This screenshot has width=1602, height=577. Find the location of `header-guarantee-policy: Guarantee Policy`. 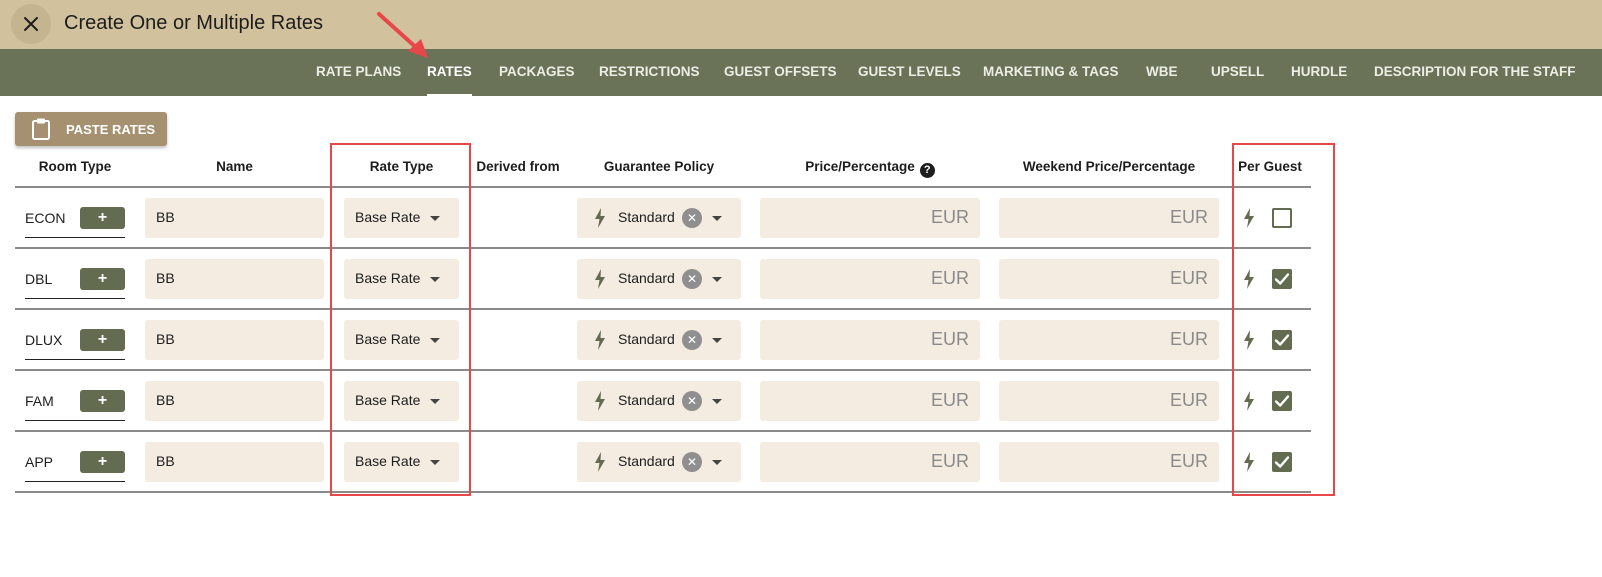

header-guarantee-policy: Guarantee Policy is located at coordinates (659, 166).